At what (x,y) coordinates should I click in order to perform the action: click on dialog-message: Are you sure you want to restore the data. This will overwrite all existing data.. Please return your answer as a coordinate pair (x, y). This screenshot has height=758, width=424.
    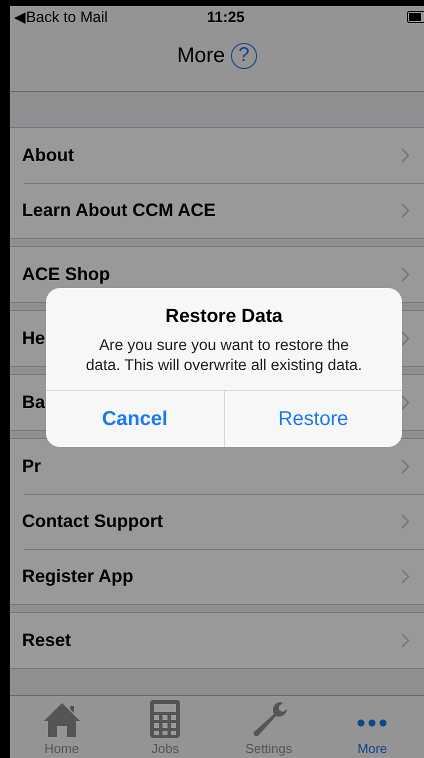
    Looking at the image, I should click on (224, 356).